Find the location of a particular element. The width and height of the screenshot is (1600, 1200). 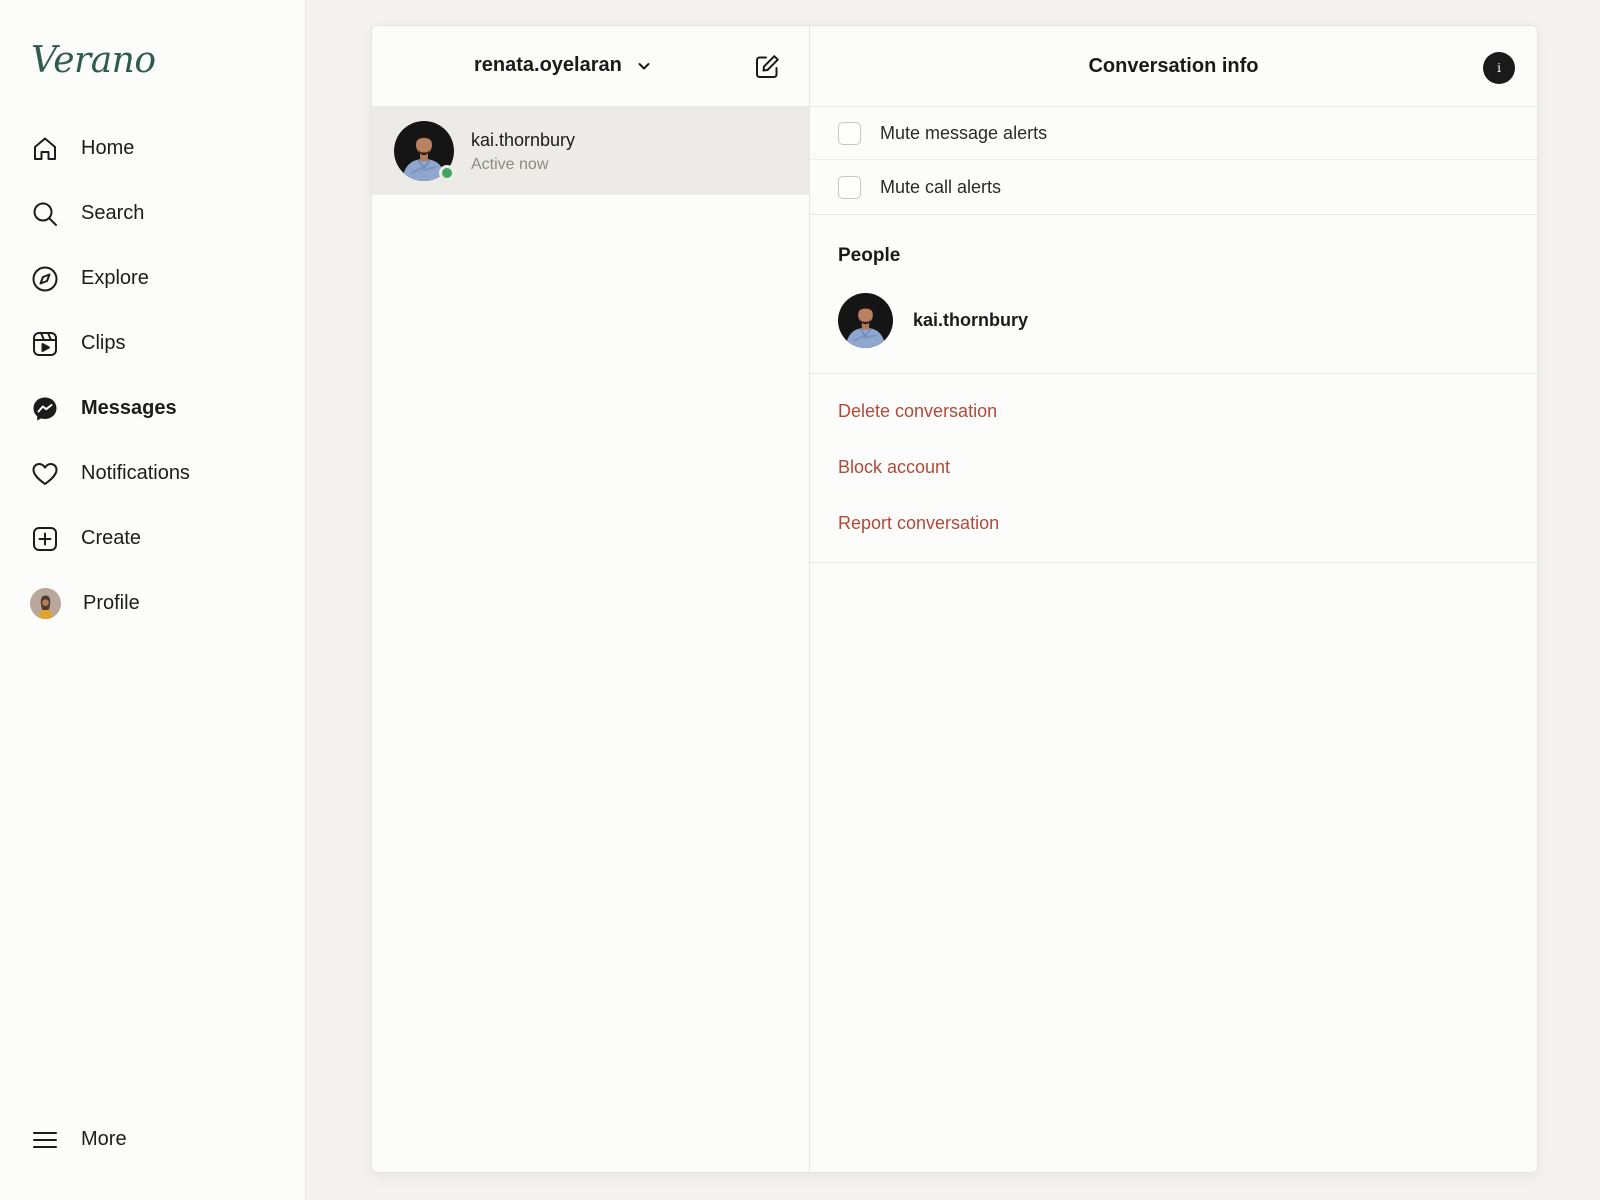

online-indicator is located at coordinates (447, 173).